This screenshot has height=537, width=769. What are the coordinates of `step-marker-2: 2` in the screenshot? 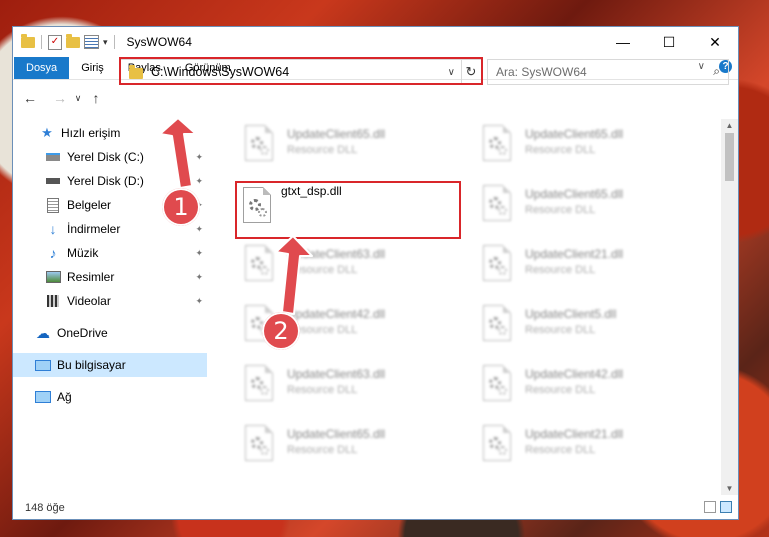 It's located at (281, 331).